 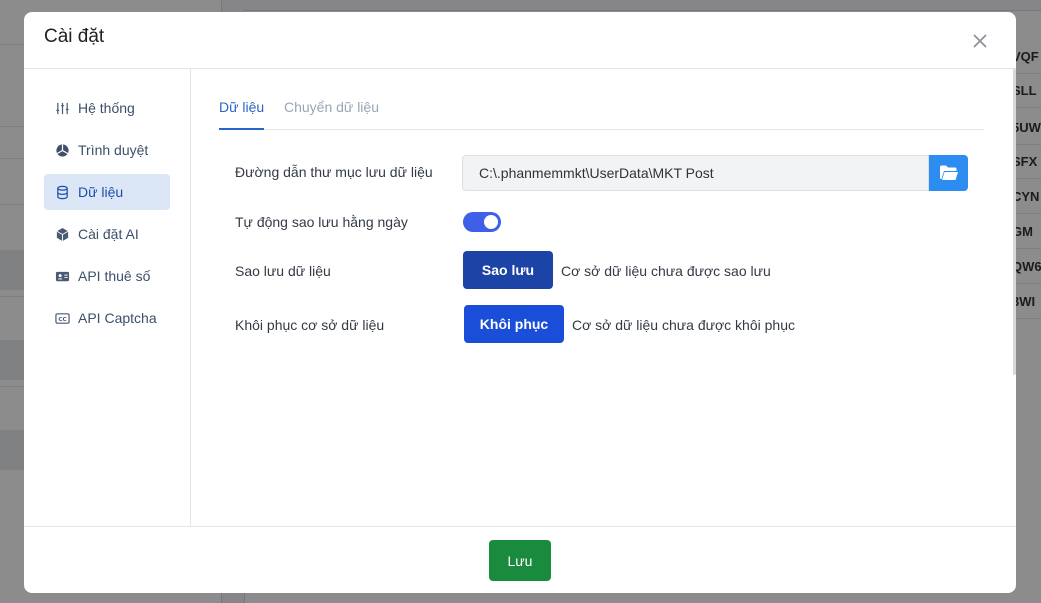 I want to click on browse-folder-button, so click(x=948, y=173).